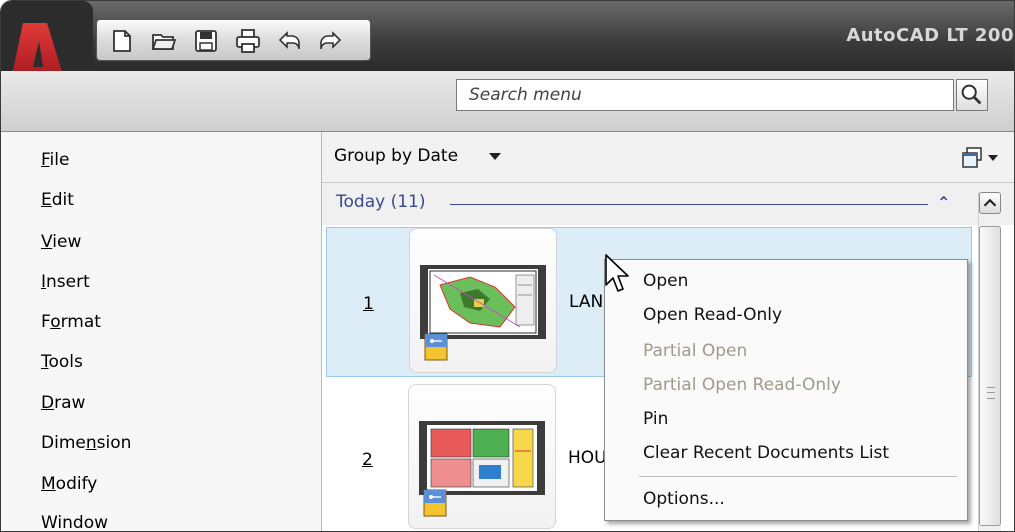  I want to click on collapse-icon: ⌃, so click(943, 202).